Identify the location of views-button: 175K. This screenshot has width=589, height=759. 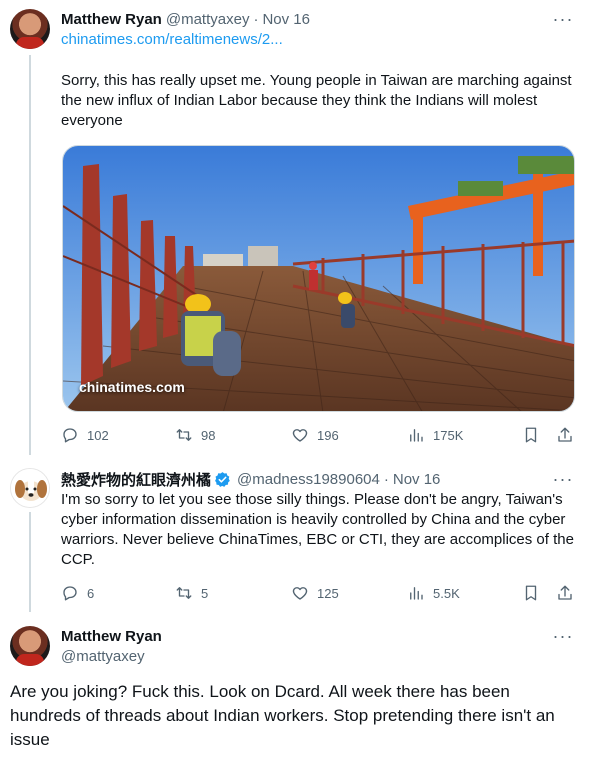
(435, 435).